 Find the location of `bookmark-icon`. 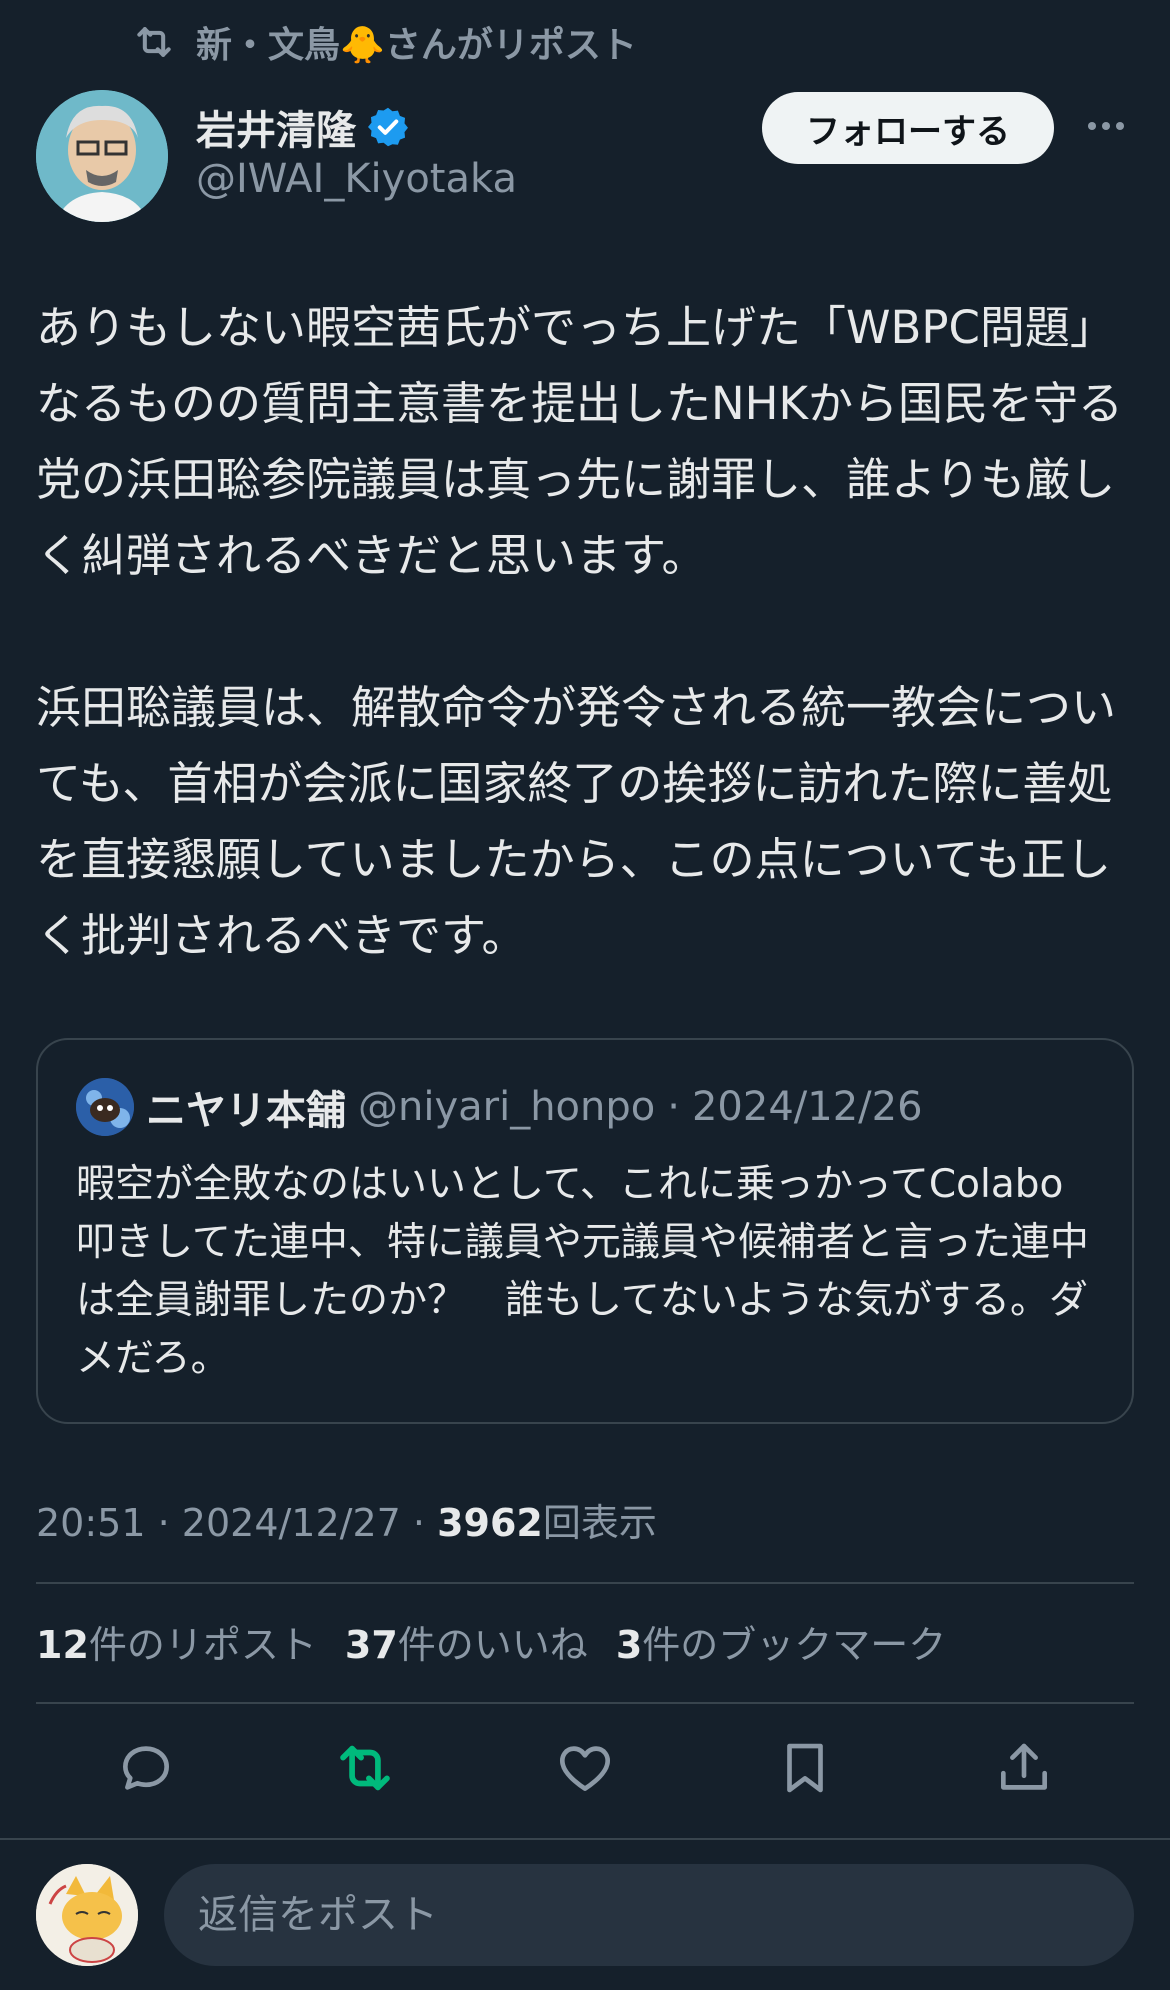

bookmark-icon is located at coordinates (804, 1768).